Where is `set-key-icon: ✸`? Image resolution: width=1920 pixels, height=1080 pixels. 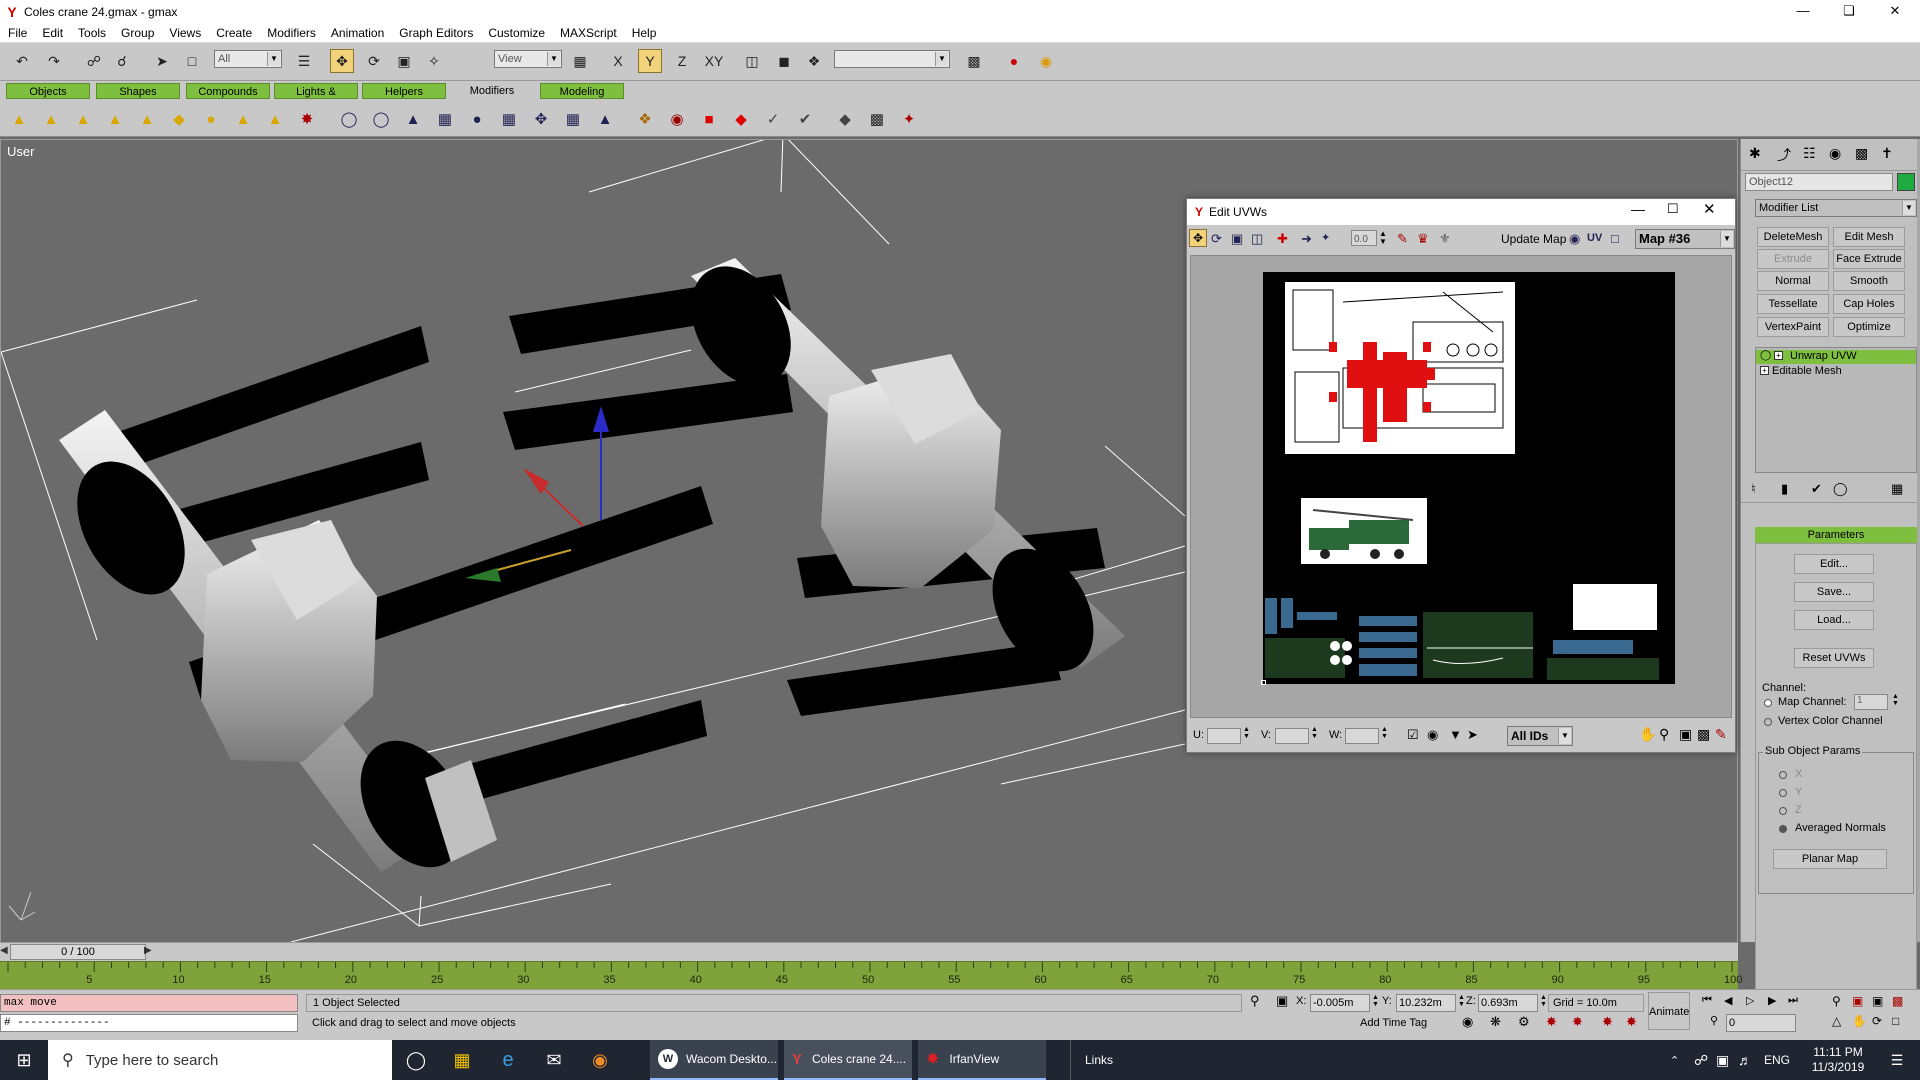
set-key-icon: ✸ is located at coordinates (1607, 1022).